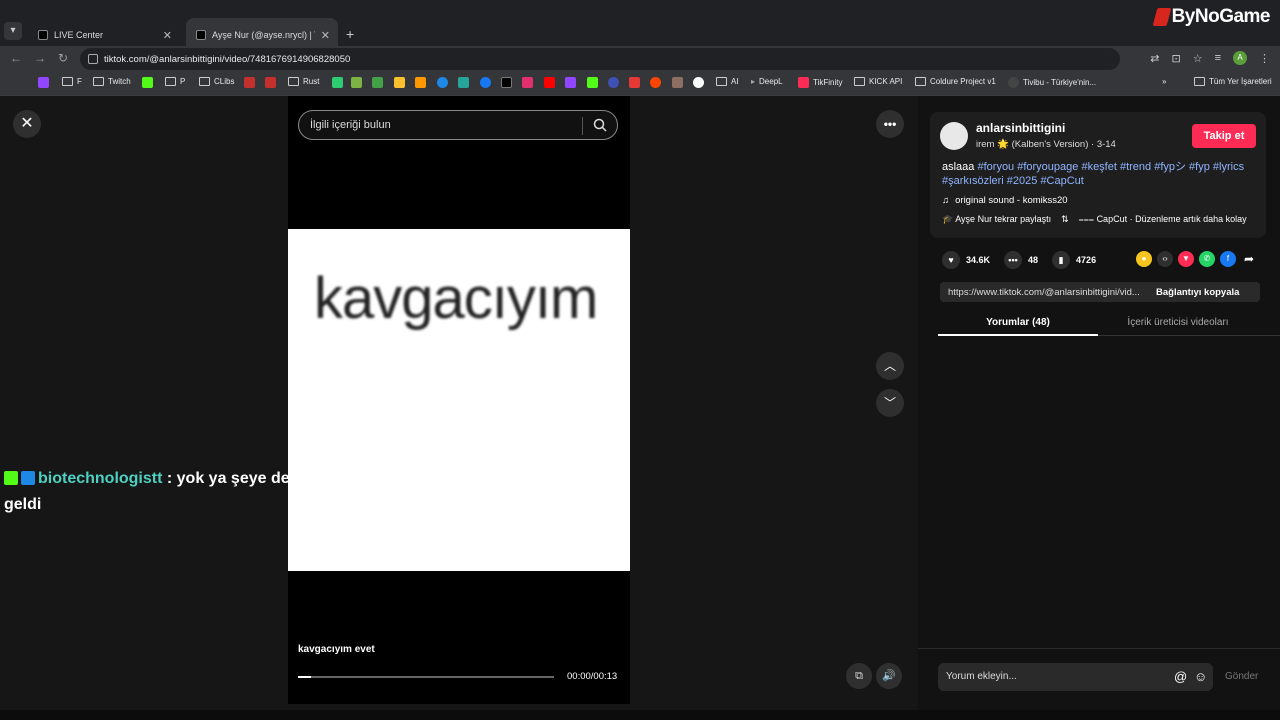 The image size is (1280, 720). I want to click on previous-video-button: ︿, so click(890, 366).